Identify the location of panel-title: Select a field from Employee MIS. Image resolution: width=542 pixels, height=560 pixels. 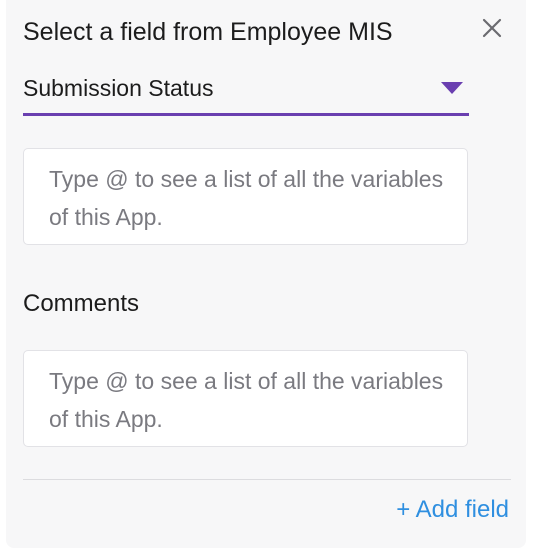
(208, 32).